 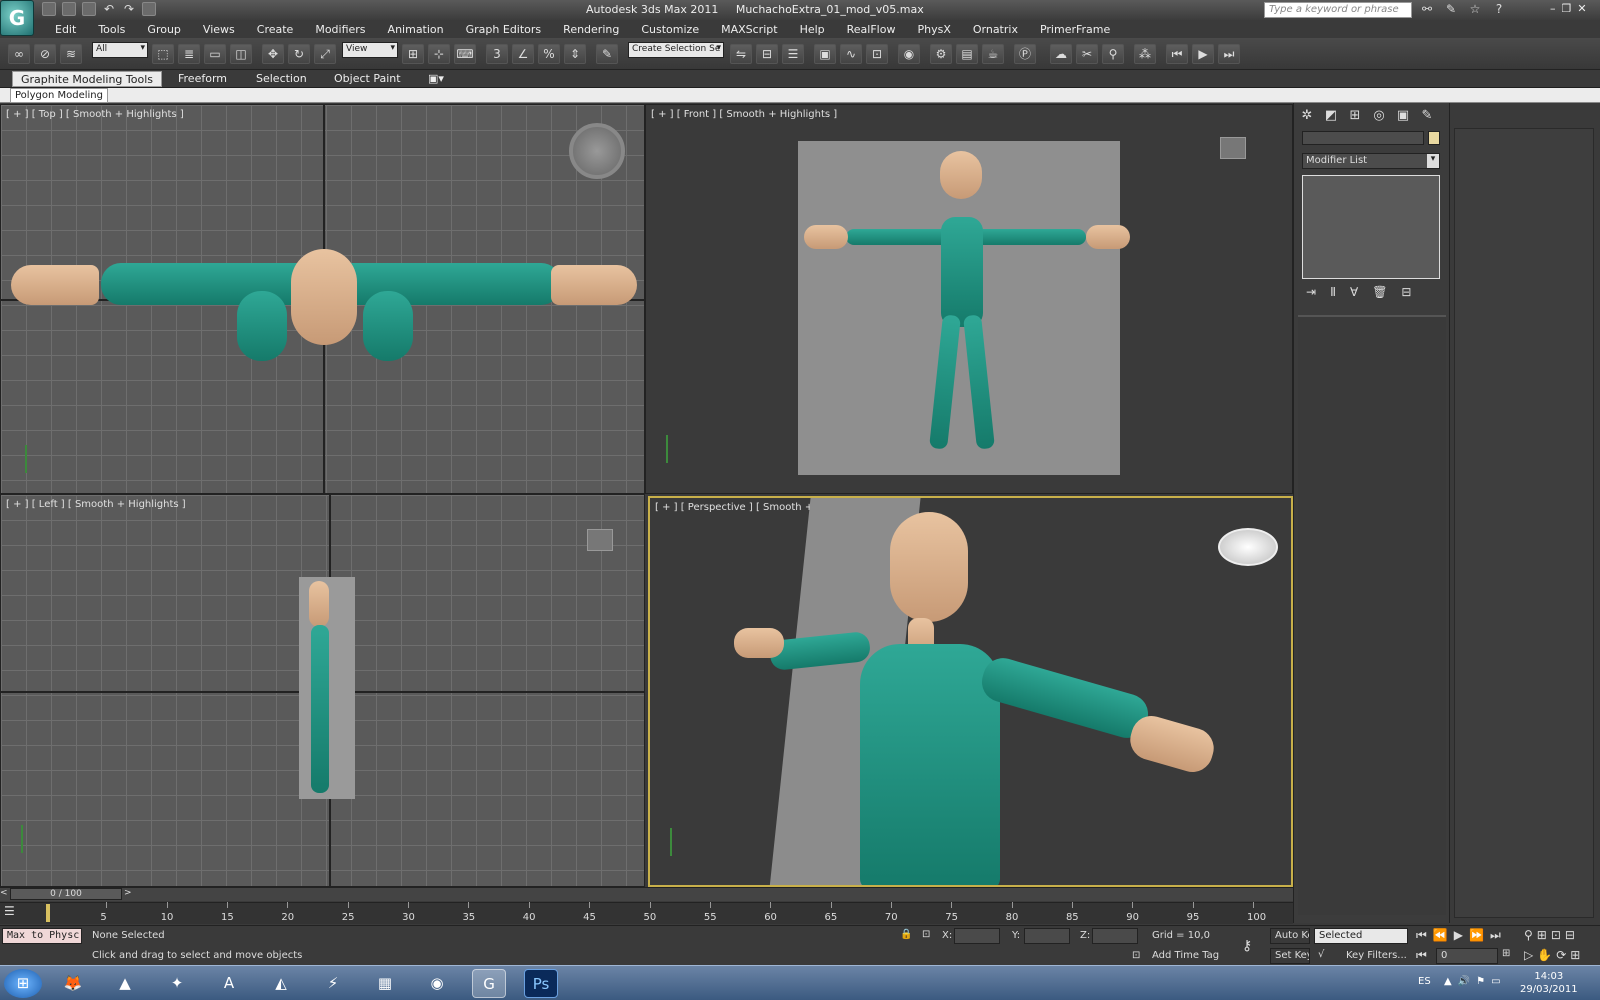 What do you see at coordinates (676, 50) in the screenshot?
I see `named-selection-dropdown: Create Selection Se` at bounding box center [676, 50].